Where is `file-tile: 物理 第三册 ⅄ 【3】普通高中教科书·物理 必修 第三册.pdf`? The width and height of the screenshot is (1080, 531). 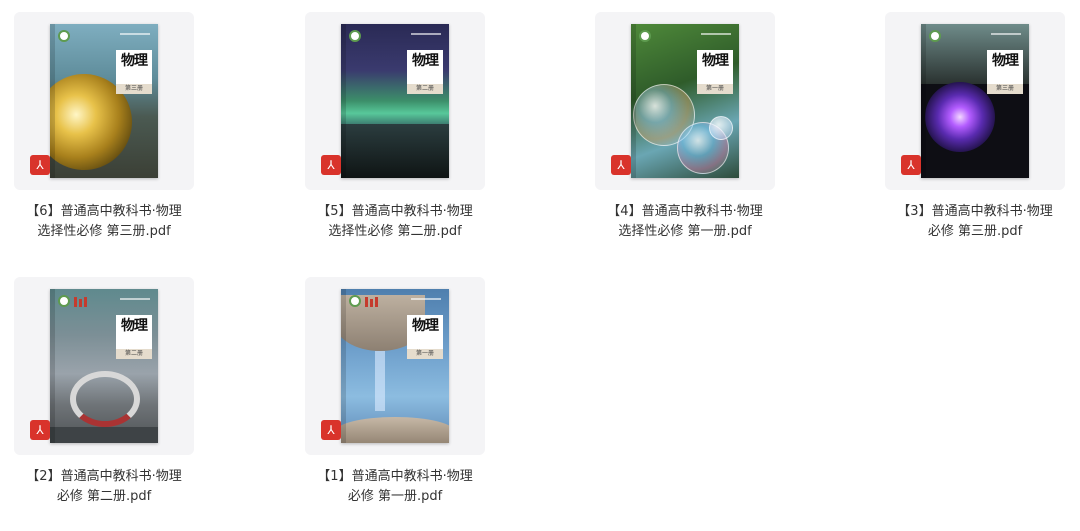
file-tile: 物理 第三册 ⅄ 【3】普通高中教科书·物理 必修 第三册.pdf is located at coordinates (975, 132).